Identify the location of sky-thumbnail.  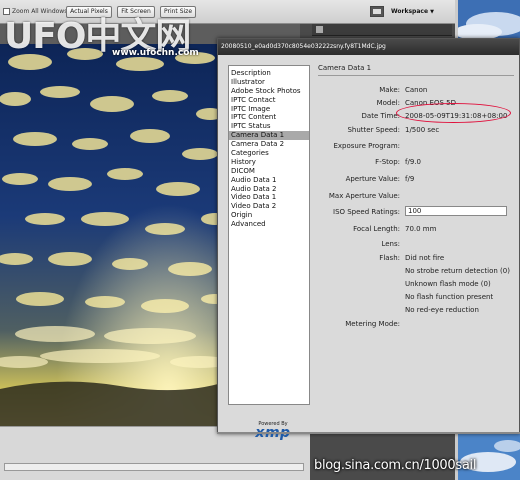
(489, 20).